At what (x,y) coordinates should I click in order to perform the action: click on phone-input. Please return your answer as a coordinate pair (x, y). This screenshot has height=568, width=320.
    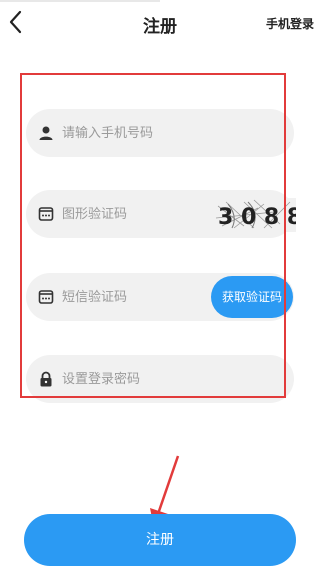
    Looking at the image, I should click on (147, 133).